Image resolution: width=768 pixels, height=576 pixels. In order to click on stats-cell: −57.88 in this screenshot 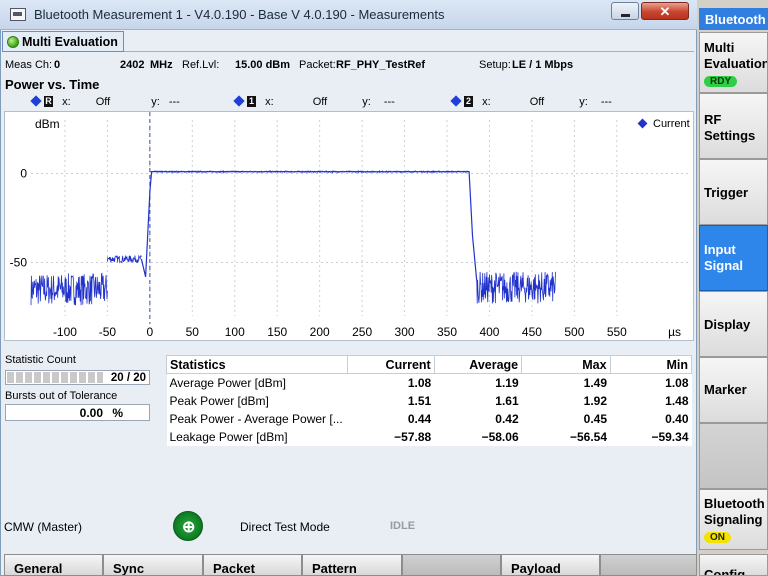, I will do `click(391, 436)`.